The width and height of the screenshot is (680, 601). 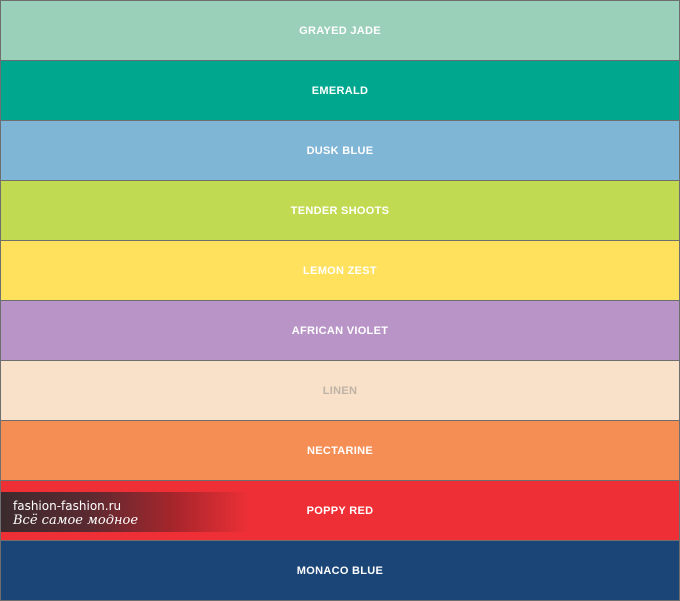 I want to click on swatch-label: LINEN, so click(x=340, y=390).